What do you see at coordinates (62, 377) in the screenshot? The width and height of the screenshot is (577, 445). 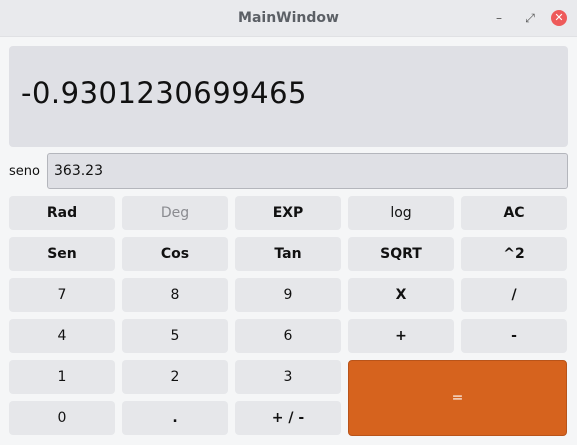 I see `digit-1-button: 1` at bounding box center [62, 377].